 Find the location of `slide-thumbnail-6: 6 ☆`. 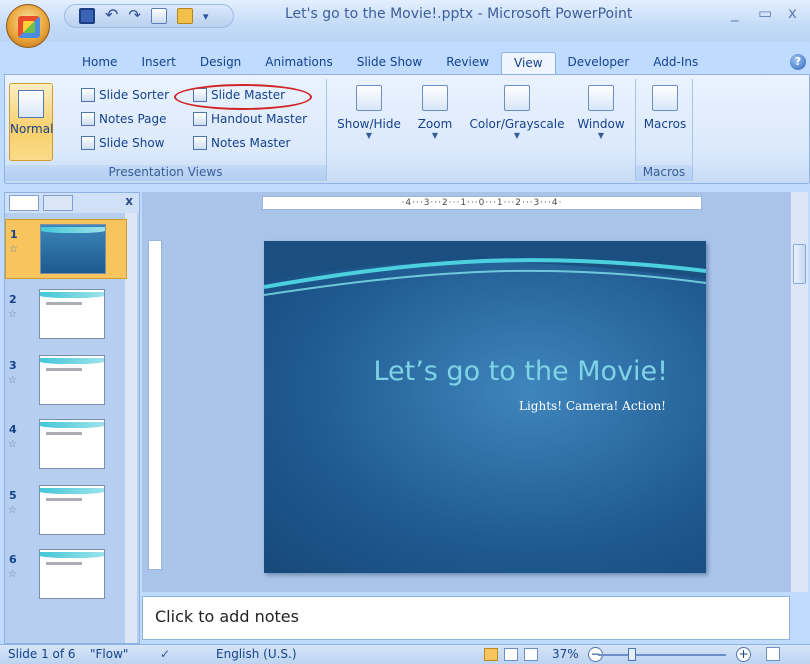

slide-thumbnail-6: 6 ☆ is located at coordinates (66, 575).